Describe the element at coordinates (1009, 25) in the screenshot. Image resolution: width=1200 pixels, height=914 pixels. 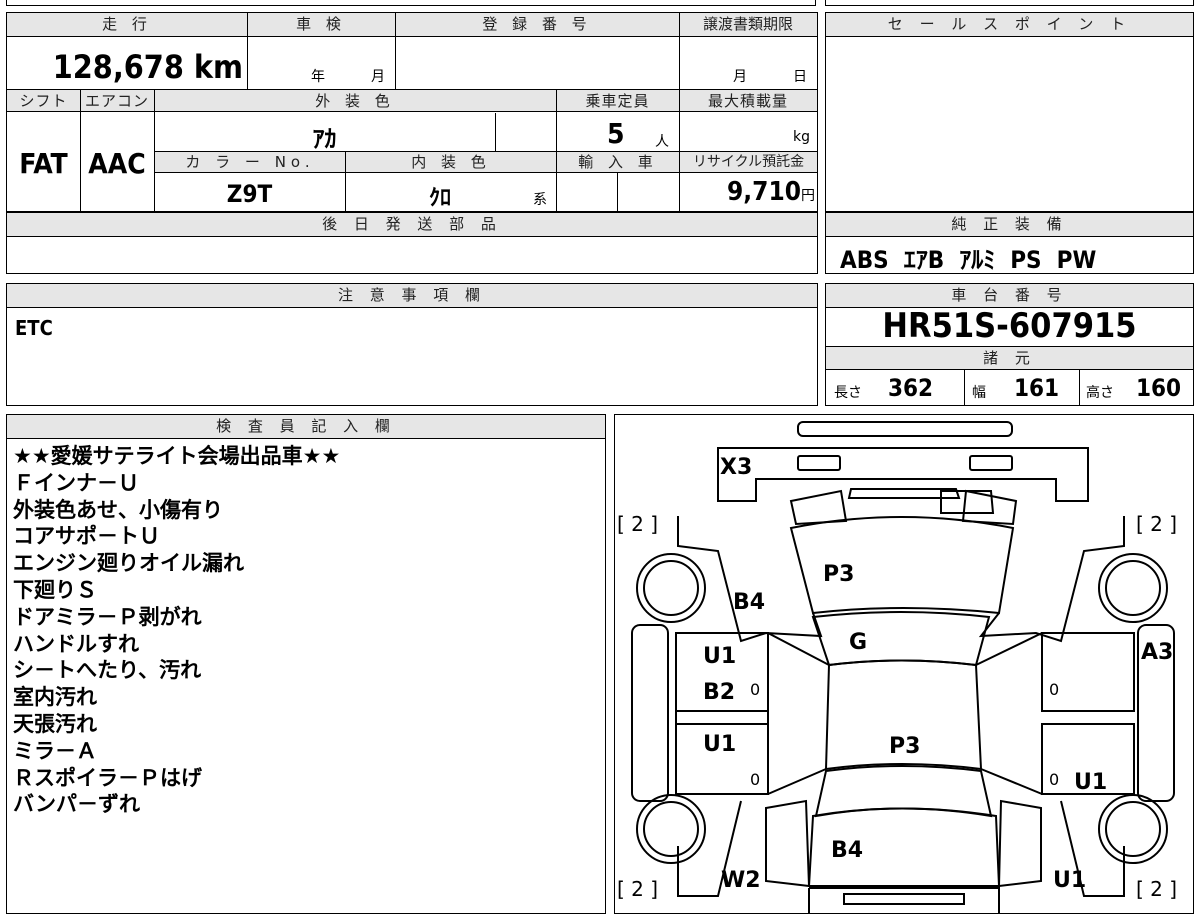
I see `sales-points-label: セ ー ル ス ポ イ ン ト` at that location.